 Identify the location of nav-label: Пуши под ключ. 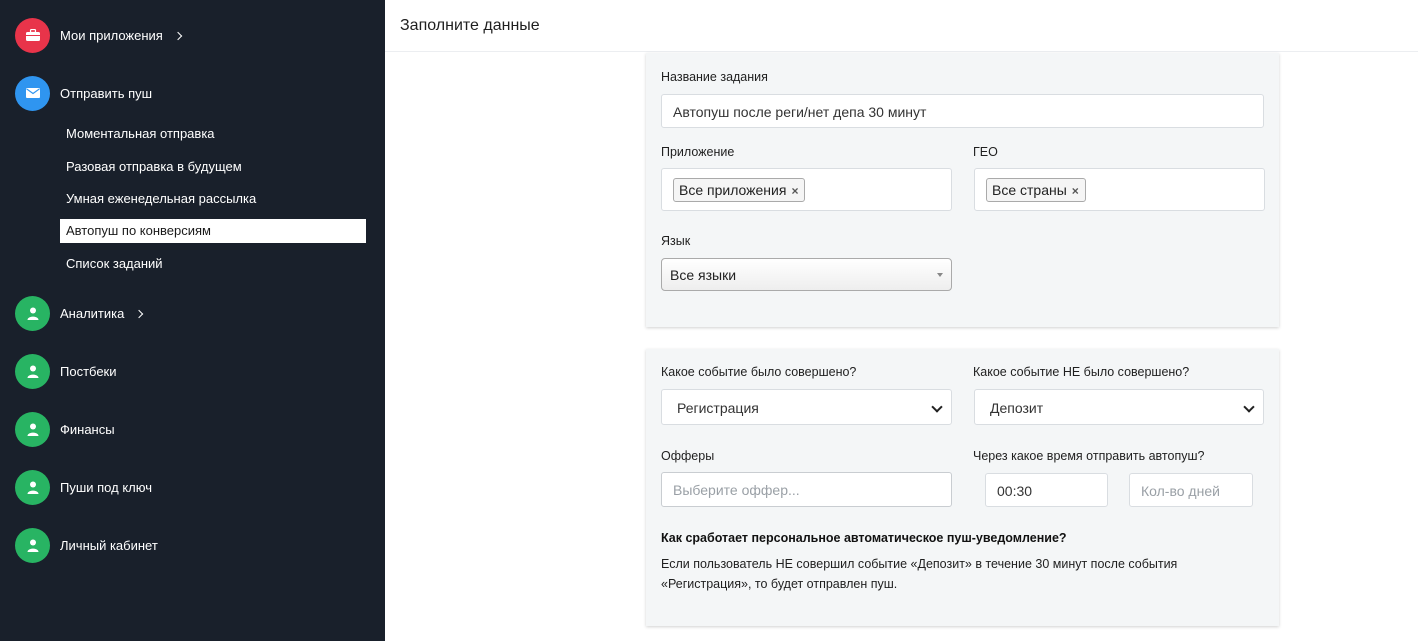
(106, 487).